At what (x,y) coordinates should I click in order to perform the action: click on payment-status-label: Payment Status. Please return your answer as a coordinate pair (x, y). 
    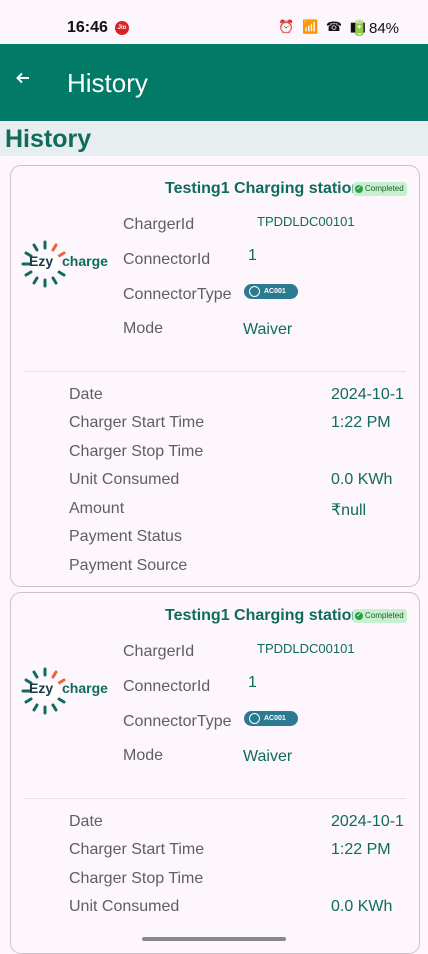
    Looking at the image, I should click on (125, 536).